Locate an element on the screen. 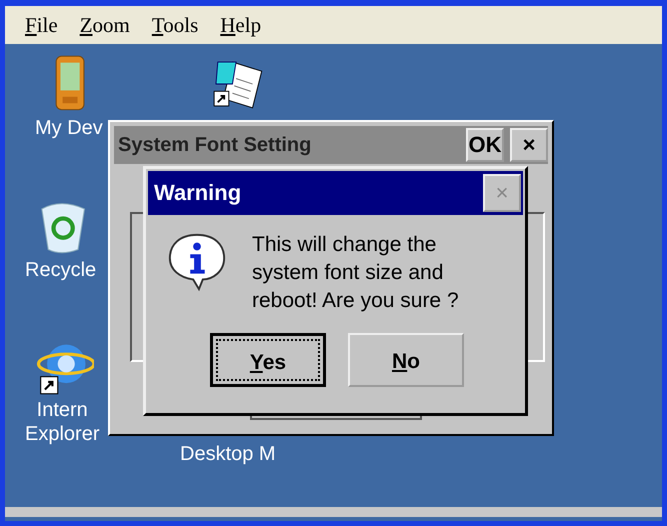 This screenshot has width=667, height=526. icon-label: Explorer is located at coordinates (62, 434).